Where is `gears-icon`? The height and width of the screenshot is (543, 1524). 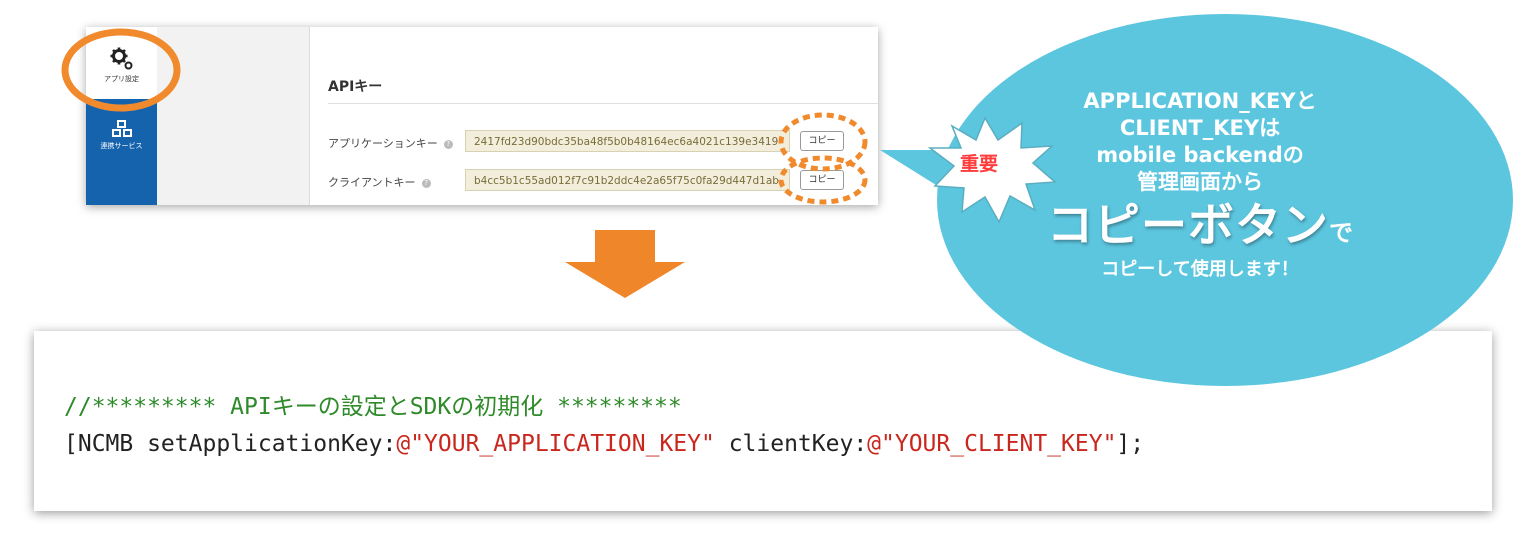
gears-icon is located at coordinates (121, 58).